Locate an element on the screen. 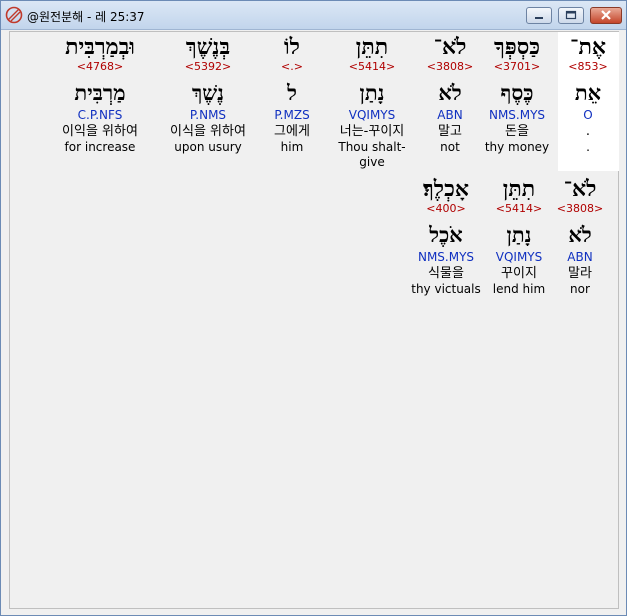 The image size is (627, 616). english-gloss: thy victuals is located at coordinates (446, 289).